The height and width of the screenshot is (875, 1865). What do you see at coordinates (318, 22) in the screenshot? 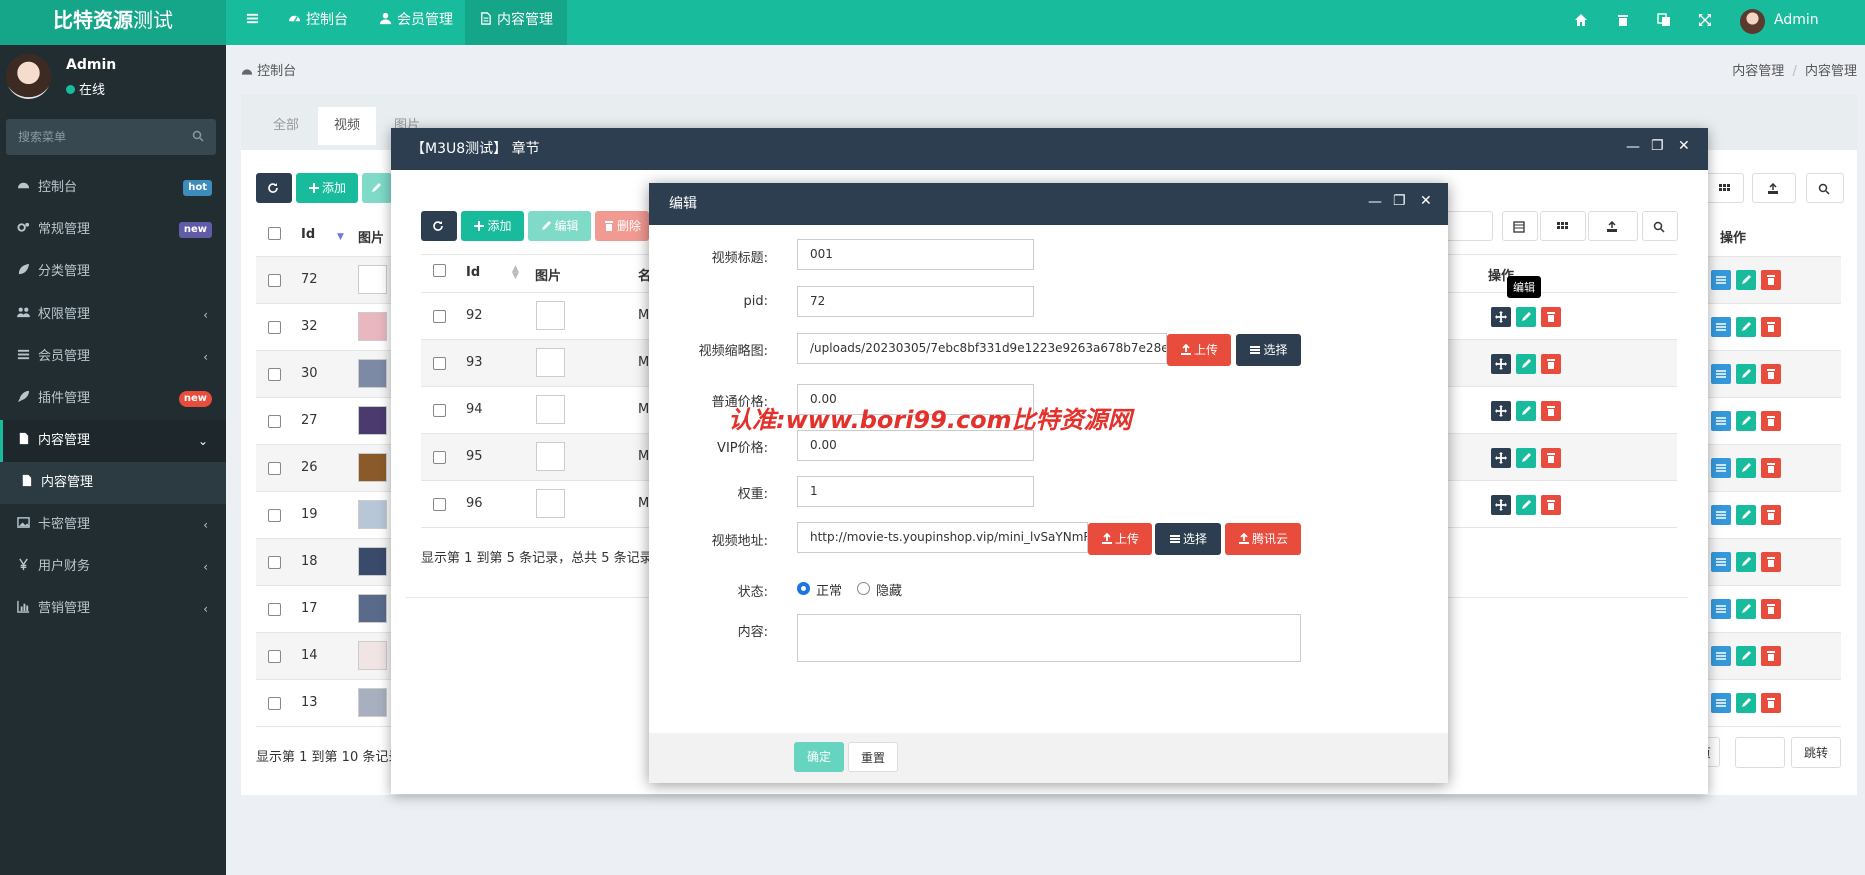
I see `nav-dashboard: 控制台` at bounding box center [318, 22].